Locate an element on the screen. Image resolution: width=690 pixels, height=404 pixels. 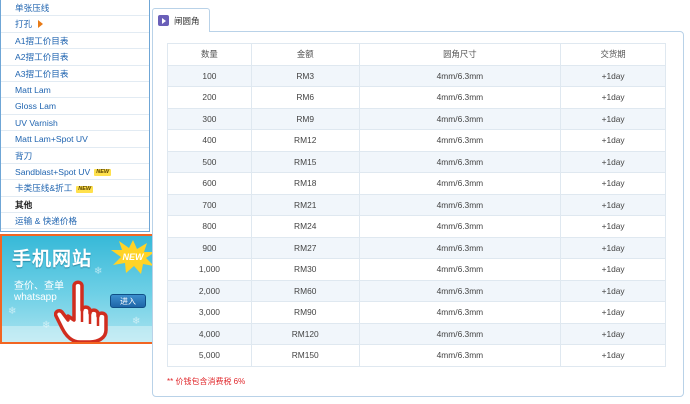
table-row: 500 RM15 4mm/6.3mm +1day is located at coordinates (416, 161).